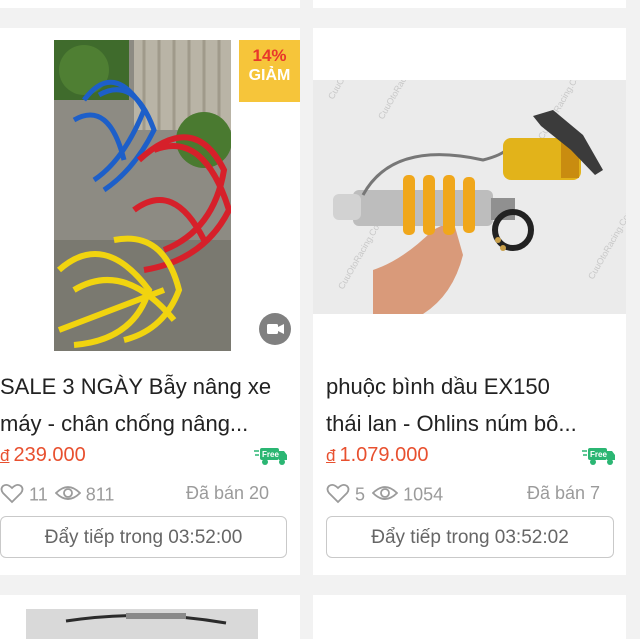 The width and height of the screenshot is (640, 639). What do you see at coordinates (476, 386) in the screenshot?
I see `product-title-line1: phuộc bình dầu EX150` at bounding box center [476, 386].